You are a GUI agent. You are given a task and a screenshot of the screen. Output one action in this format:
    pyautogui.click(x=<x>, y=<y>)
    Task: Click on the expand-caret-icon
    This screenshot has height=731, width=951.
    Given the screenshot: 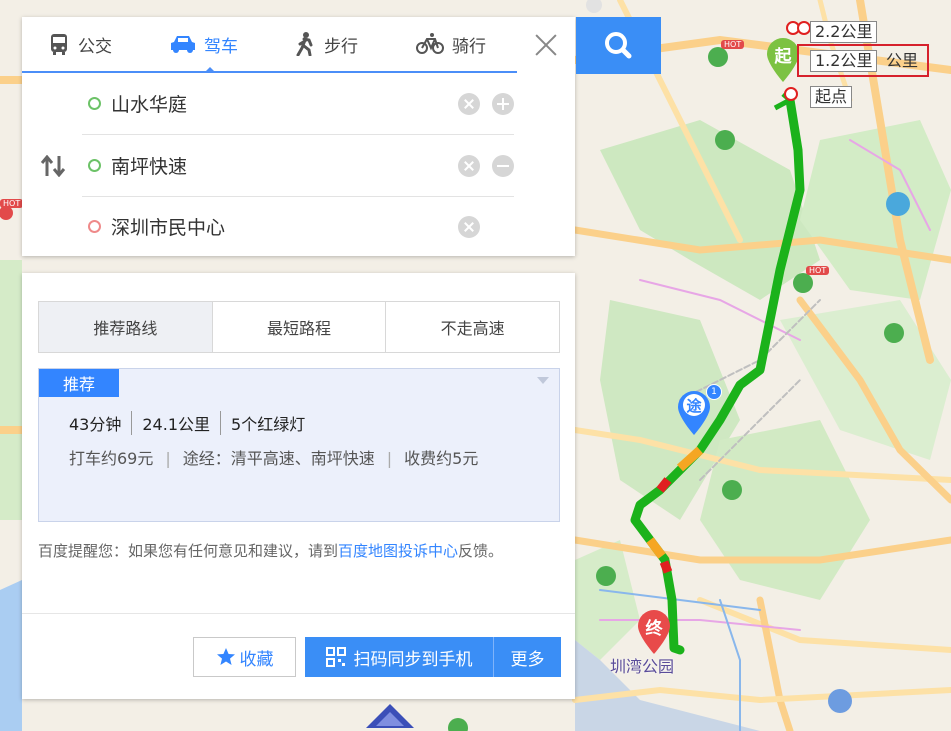 What is the action you would take?
    pyautogui.click(x=543, y=380)
    